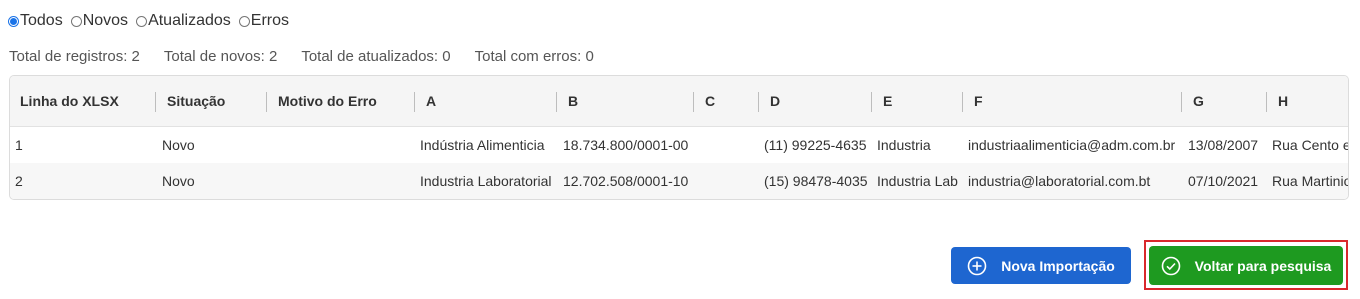 The image size is (1360, 299). Describe the element at coordinates (1223, 181) in the screenshot. I see `cell-g: 07/10/2021` at that location.